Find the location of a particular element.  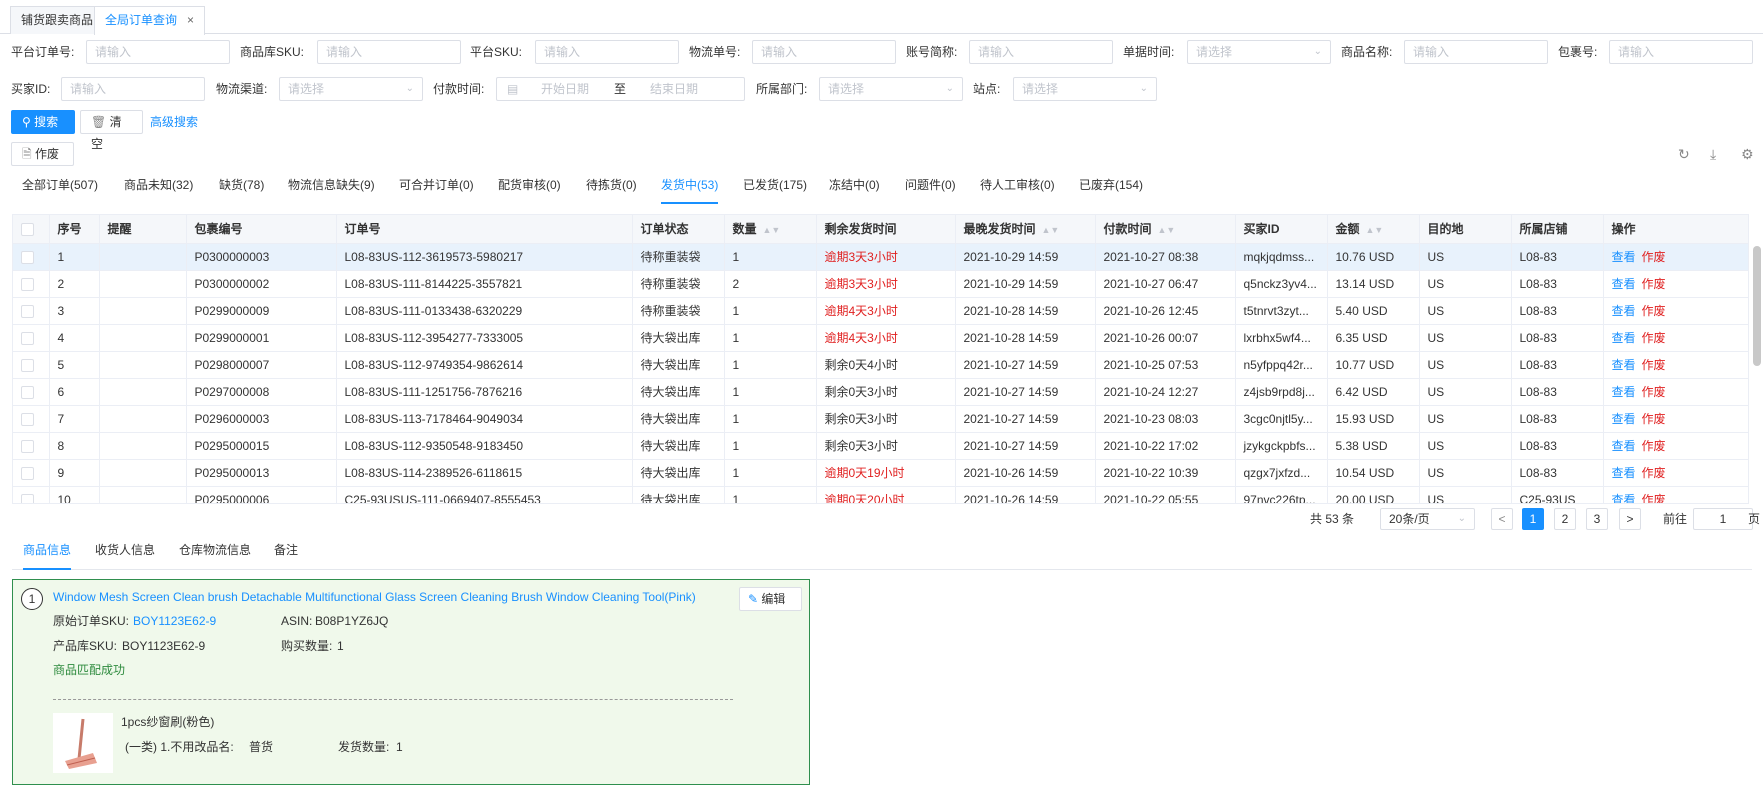

select-all-cell is located at coordinates (31, 229).